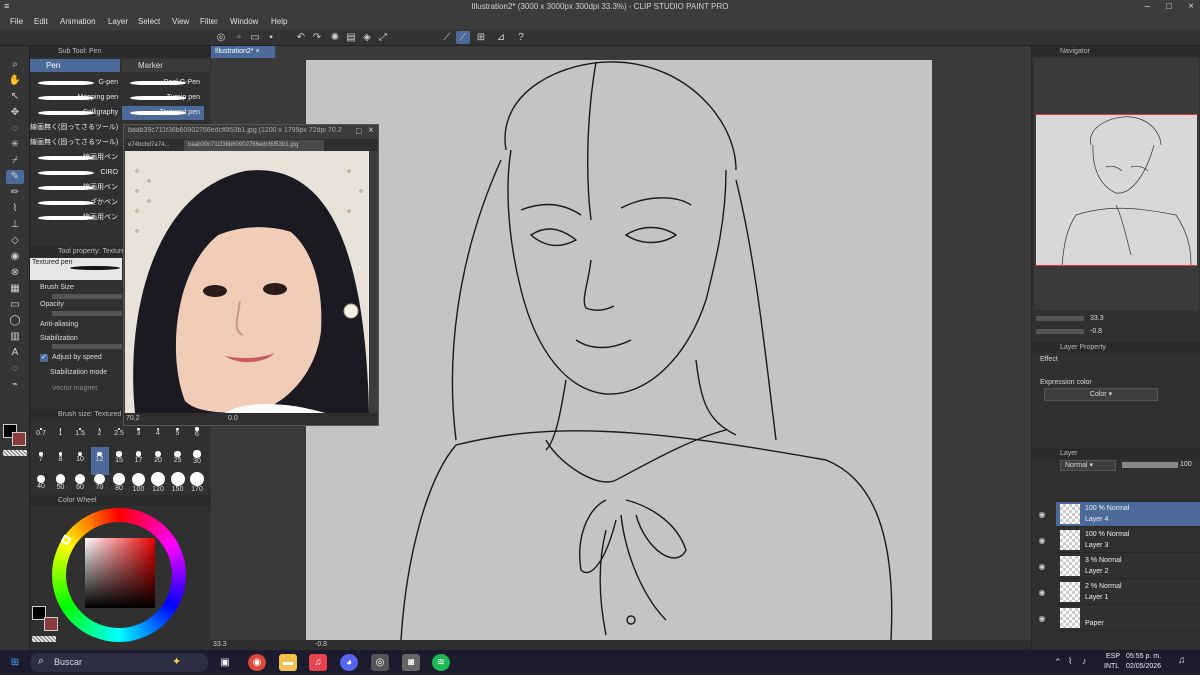 This screenshot has height=675, width=1200. Describe the element at coordinates (255, 37) in the screenshot. I see `open-icon: ▭` at that location.